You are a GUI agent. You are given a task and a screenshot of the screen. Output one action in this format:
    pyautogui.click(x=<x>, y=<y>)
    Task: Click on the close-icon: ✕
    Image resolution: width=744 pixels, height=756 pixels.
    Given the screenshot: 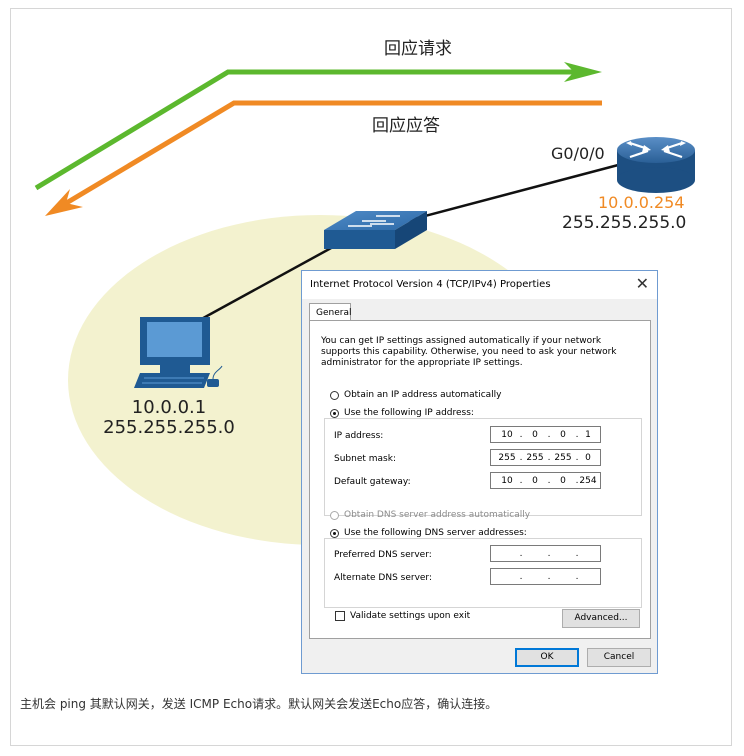 What is the action you would take?
    pyautogui.click(x=642, y=284)
    